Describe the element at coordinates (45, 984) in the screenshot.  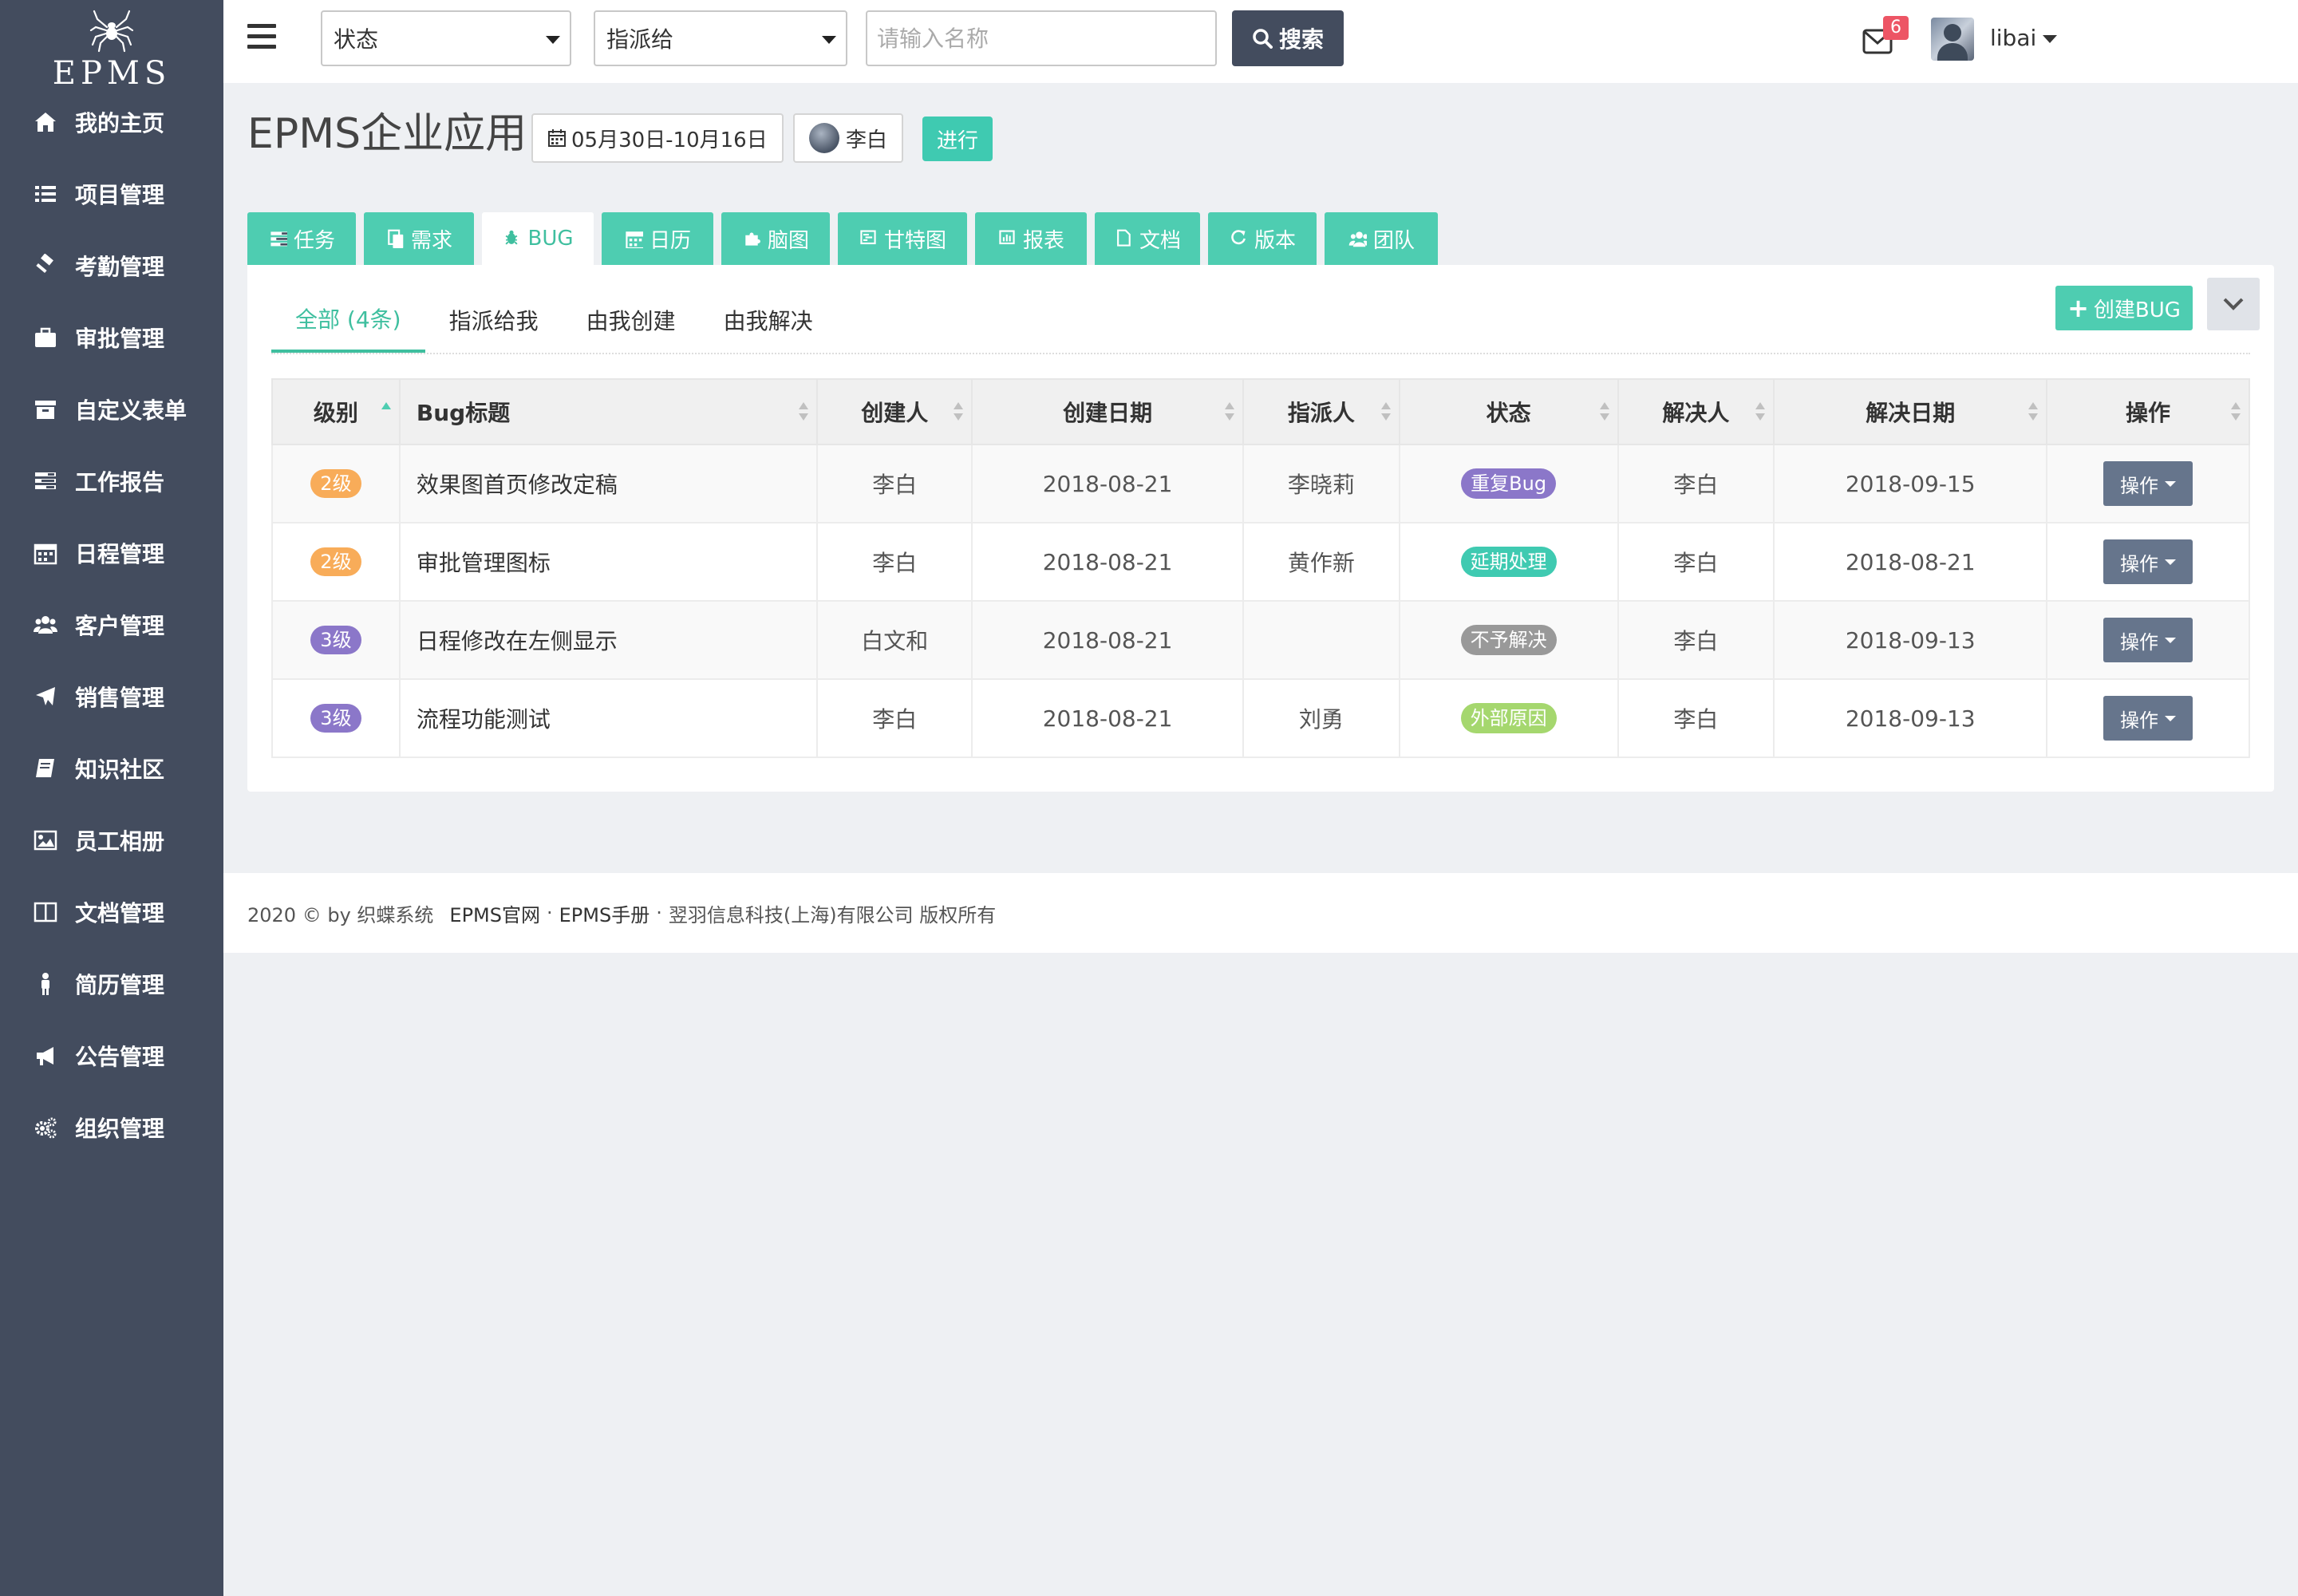
I see `male-icon` at that location.